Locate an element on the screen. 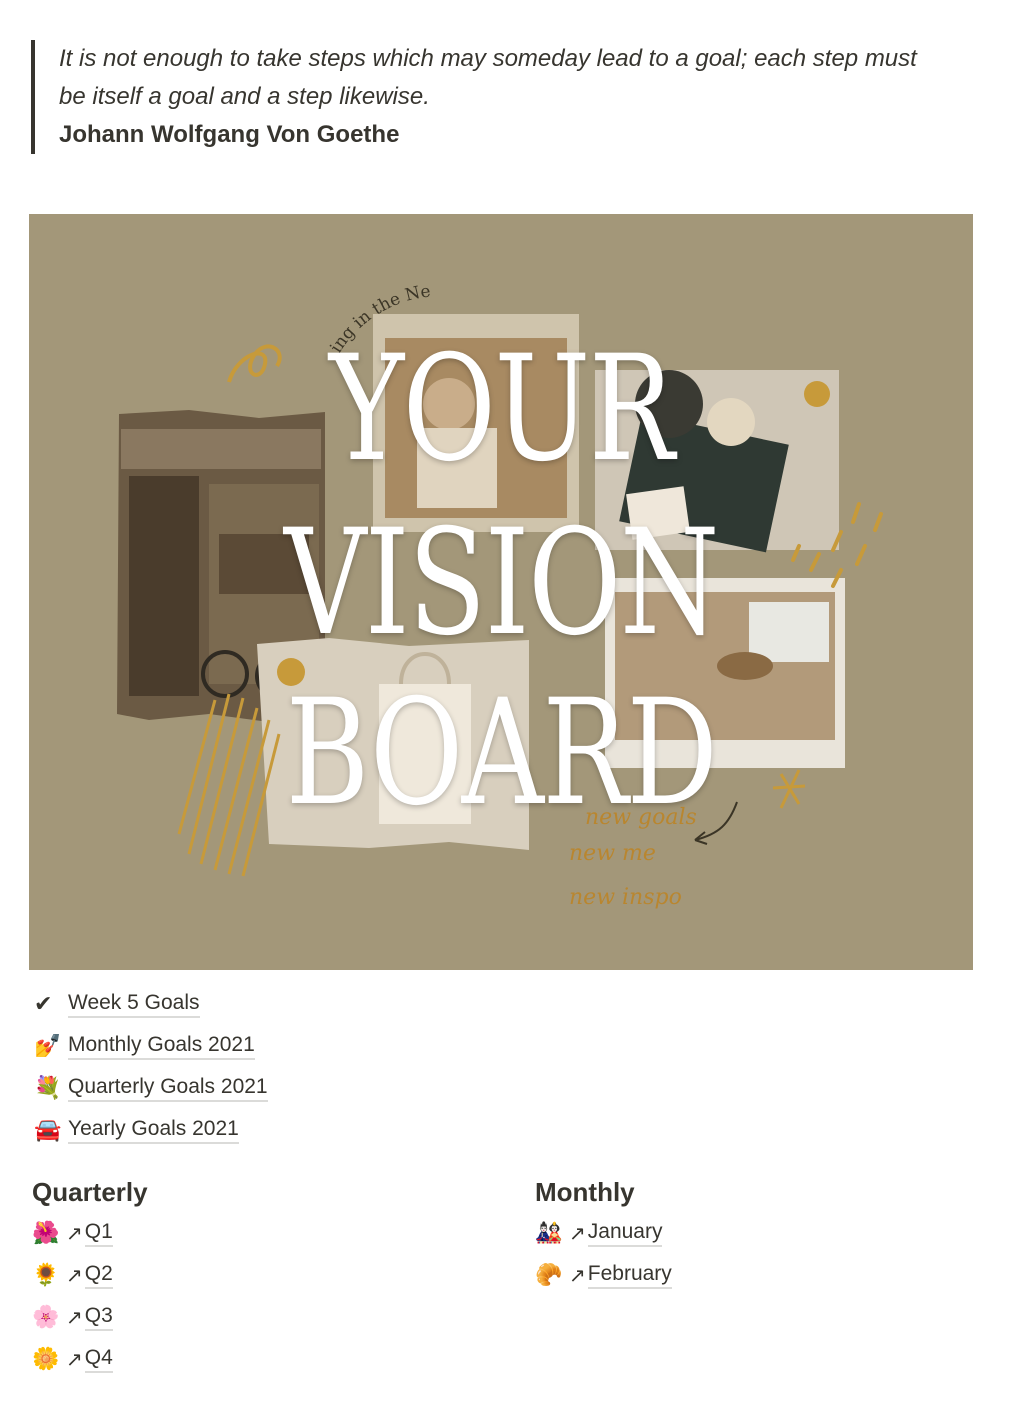 Image resolution: width=1010 pixels, height=1404 pixels. blossom-icon: 🌼 is located at coordinates (46, 1358).